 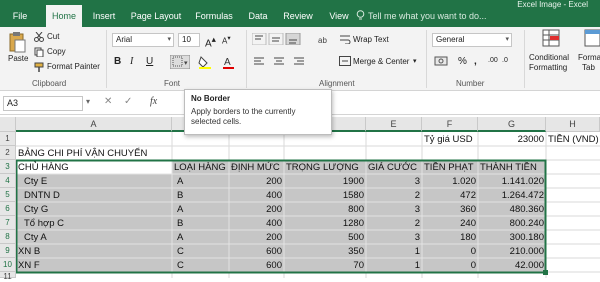 I want to click on fill-color-icon, so click(x=206, y=62).